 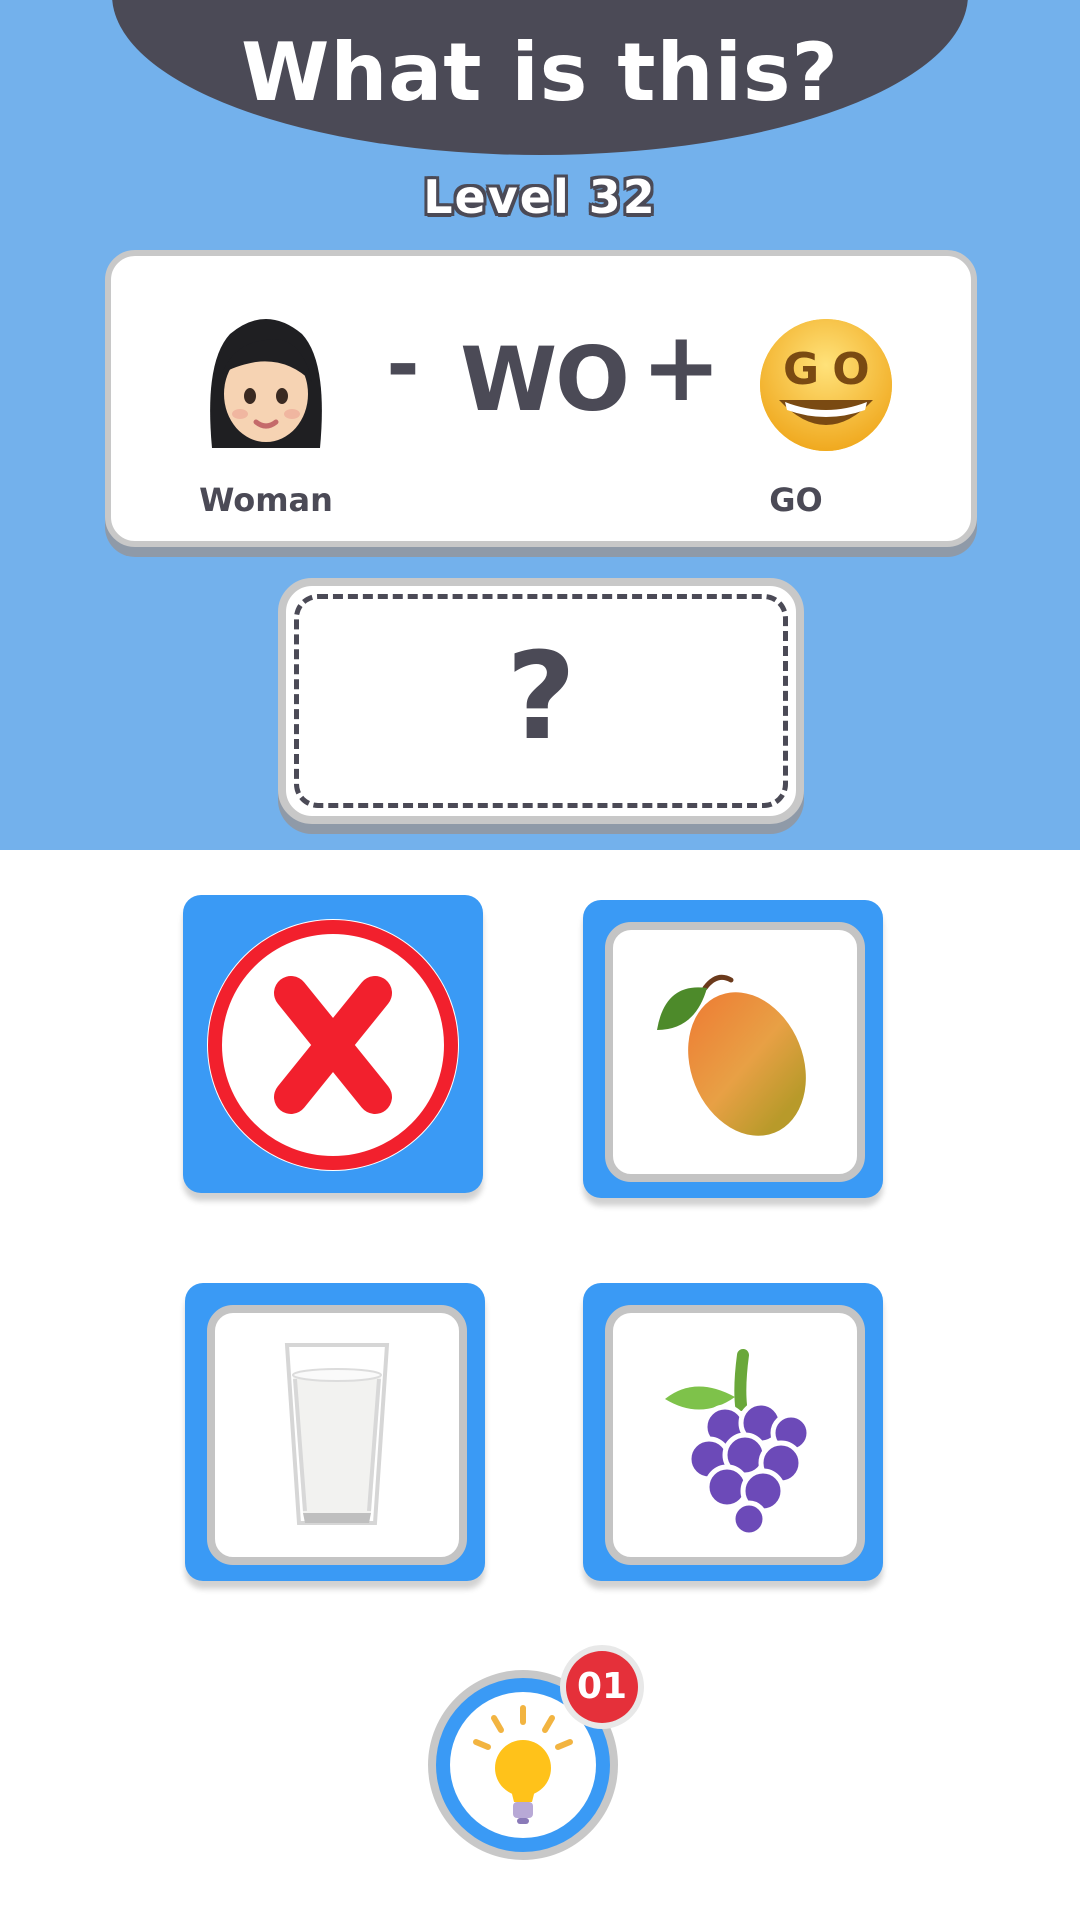 What do you see at coordinates (796, 500) in the screenshot?
I see `go-label: GO` at bounding box center [796, 500].